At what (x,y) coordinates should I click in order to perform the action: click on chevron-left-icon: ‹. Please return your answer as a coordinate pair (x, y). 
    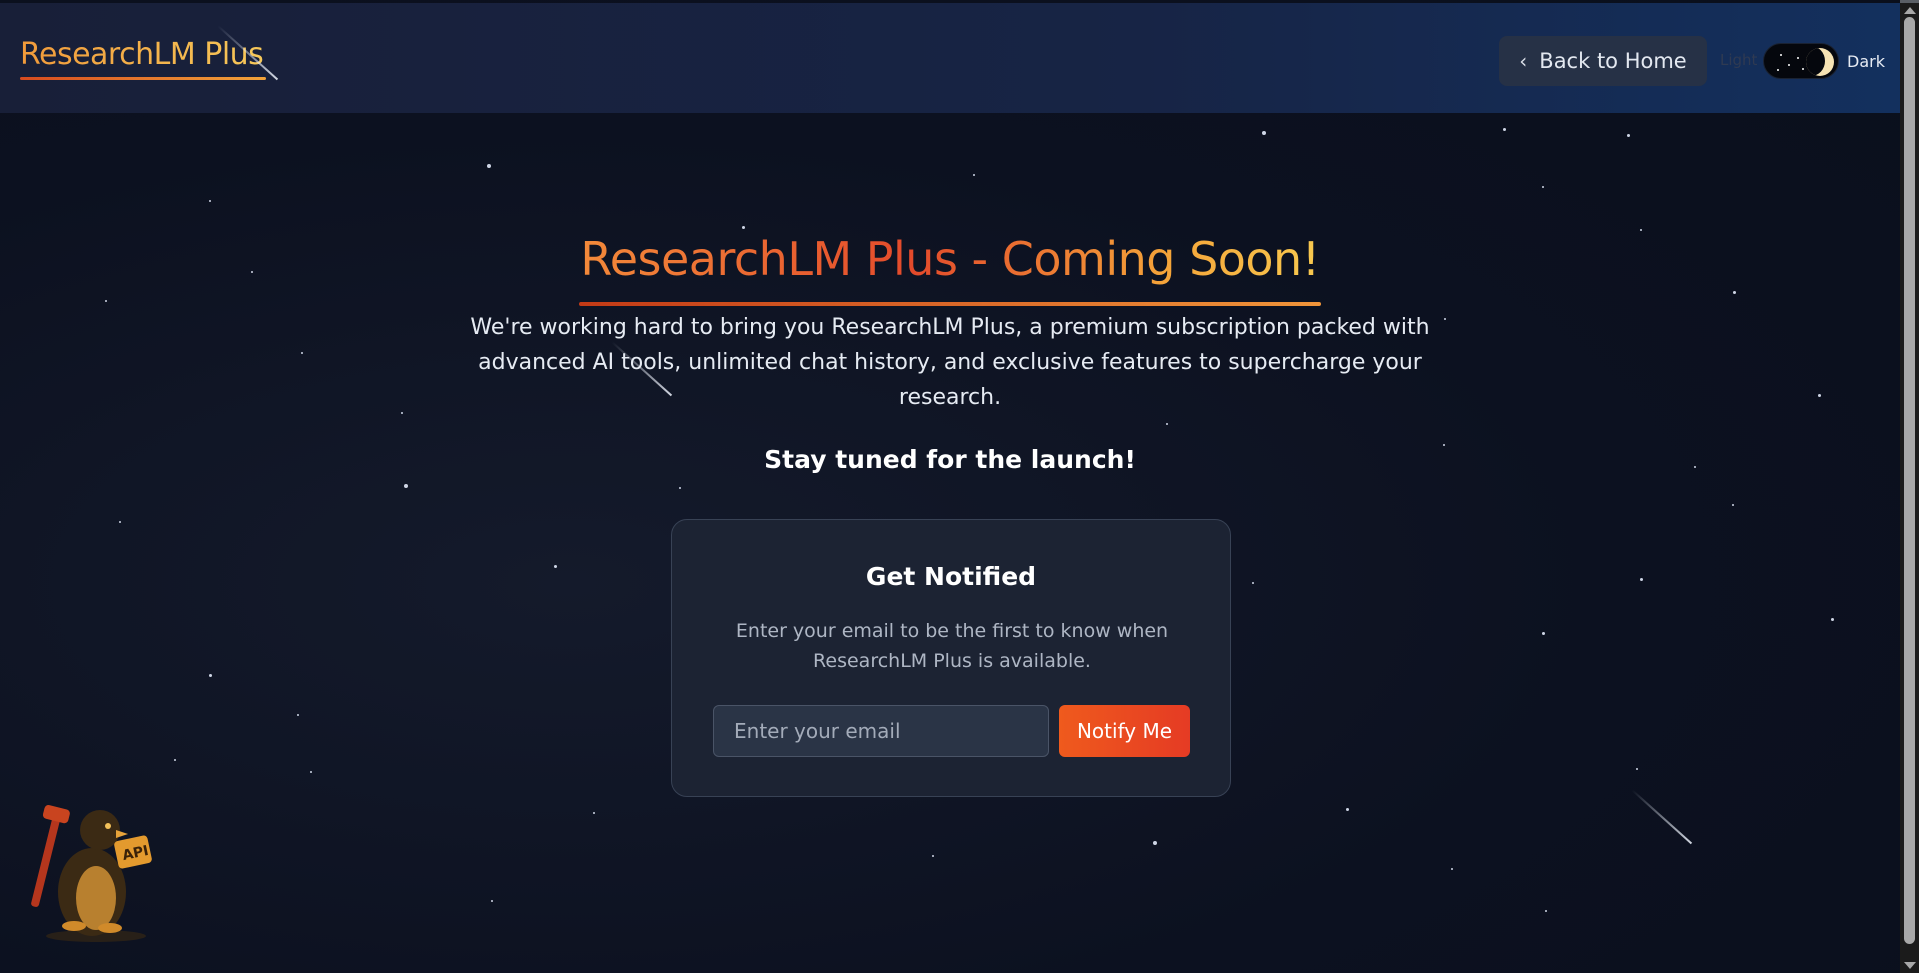
    Looking at the image, I should click on (1523, 61).